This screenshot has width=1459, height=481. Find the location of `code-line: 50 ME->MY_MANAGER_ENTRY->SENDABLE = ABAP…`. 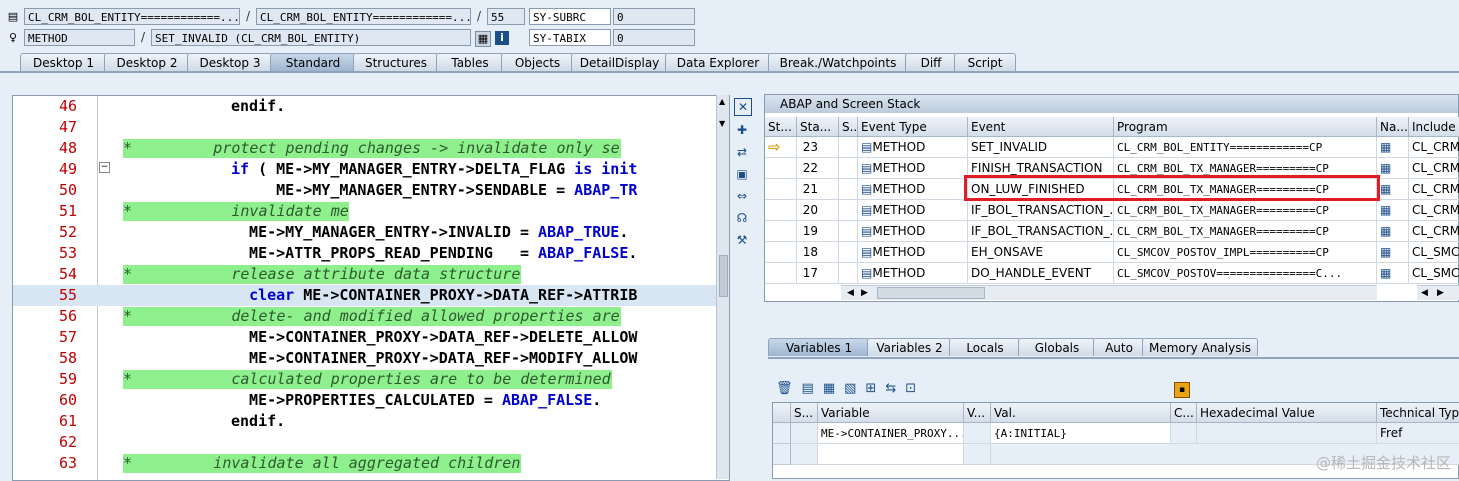

code-line: 50 ME->MY_MANAGER_ENTRY->SENDABLE = ABAP… is located at coordinates (371, 190).